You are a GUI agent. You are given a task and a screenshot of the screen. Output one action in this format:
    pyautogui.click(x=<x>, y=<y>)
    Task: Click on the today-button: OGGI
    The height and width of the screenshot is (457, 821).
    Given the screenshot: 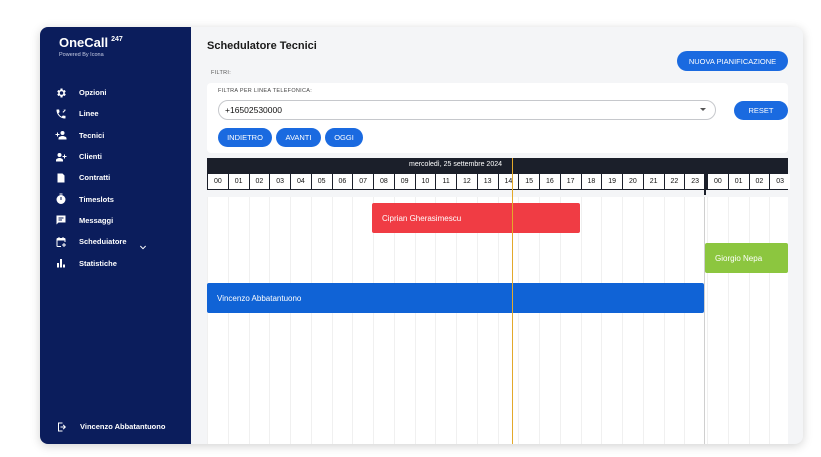 What is the action you would take?
    pyautogui.click(x=344, y=137)
    